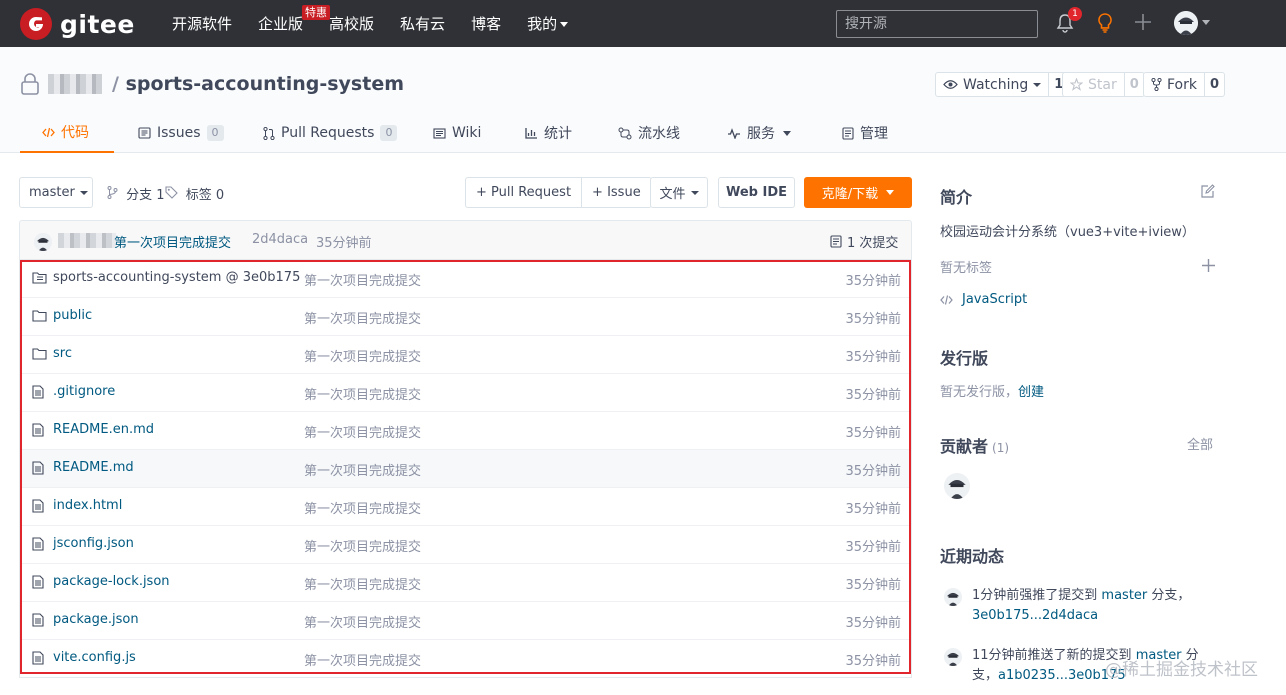 This screenshot has width=1286, height=695. Describe the element at coordinates (465, 431) in the screenshot. I see `file-row: README.en.md 第一次项目完成提交 35分钟前` at that location.